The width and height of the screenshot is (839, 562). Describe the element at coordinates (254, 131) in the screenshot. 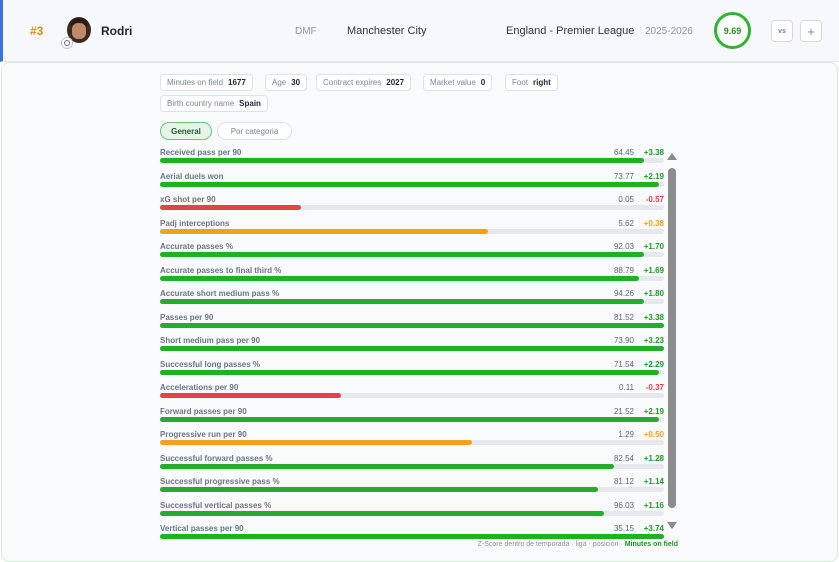

I see `tab-por-categoria: Por categoria` at that location.